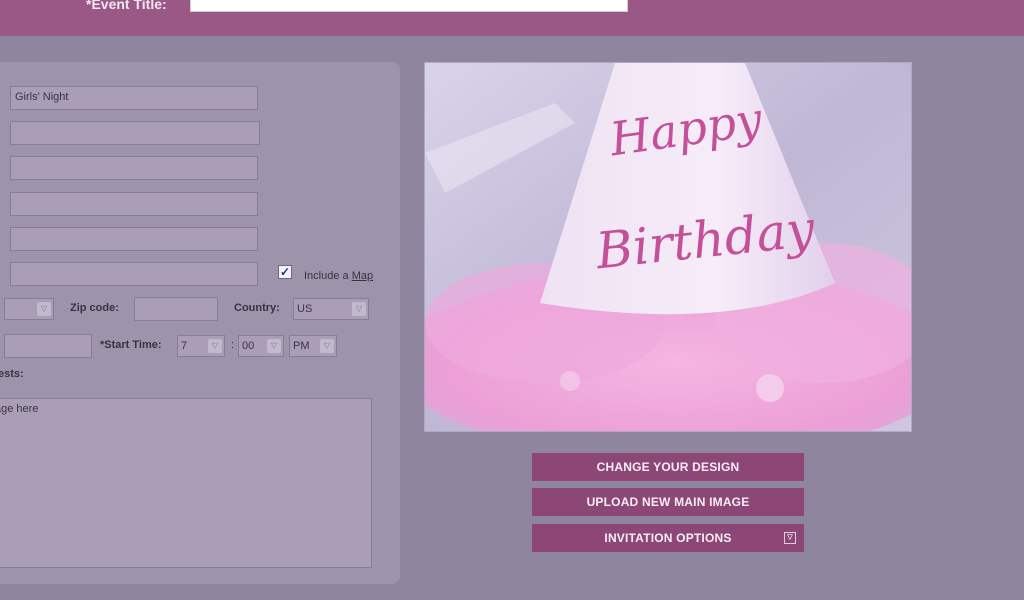  What do you see at coordinates (29, 309) in the screenshot?
I see `state-select: ▽` at bounding box center [29, 309].